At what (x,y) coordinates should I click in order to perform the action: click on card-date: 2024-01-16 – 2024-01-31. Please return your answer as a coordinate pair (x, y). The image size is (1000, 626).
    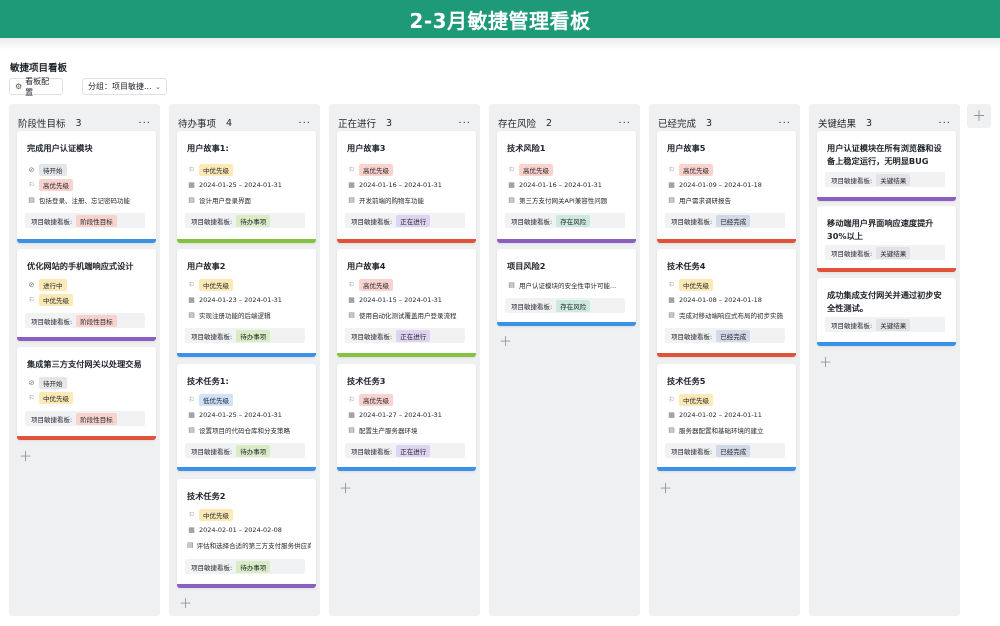
    Looking at the image, I should click on (560, 185).